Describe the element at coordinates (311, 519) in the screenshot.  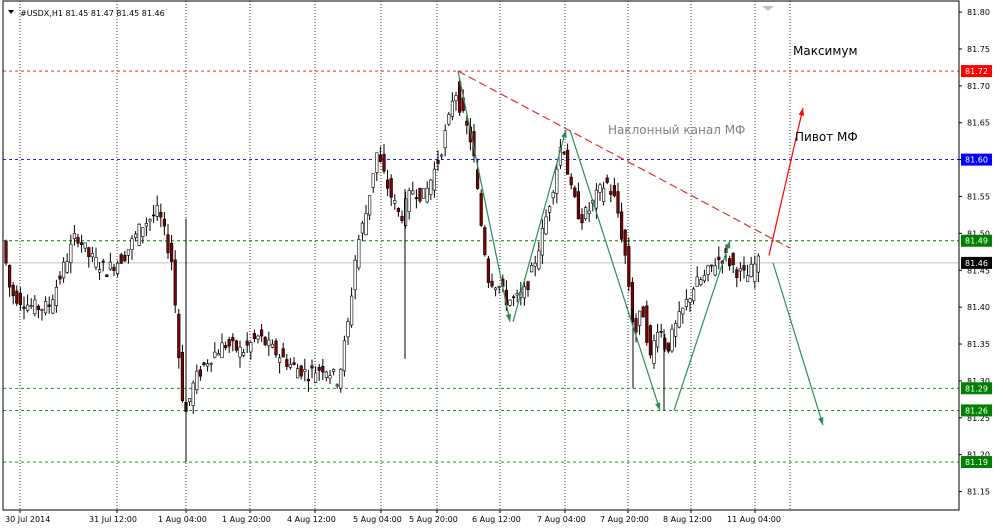
I see `x-tick-label: 4 Aug 12:00` at that location.